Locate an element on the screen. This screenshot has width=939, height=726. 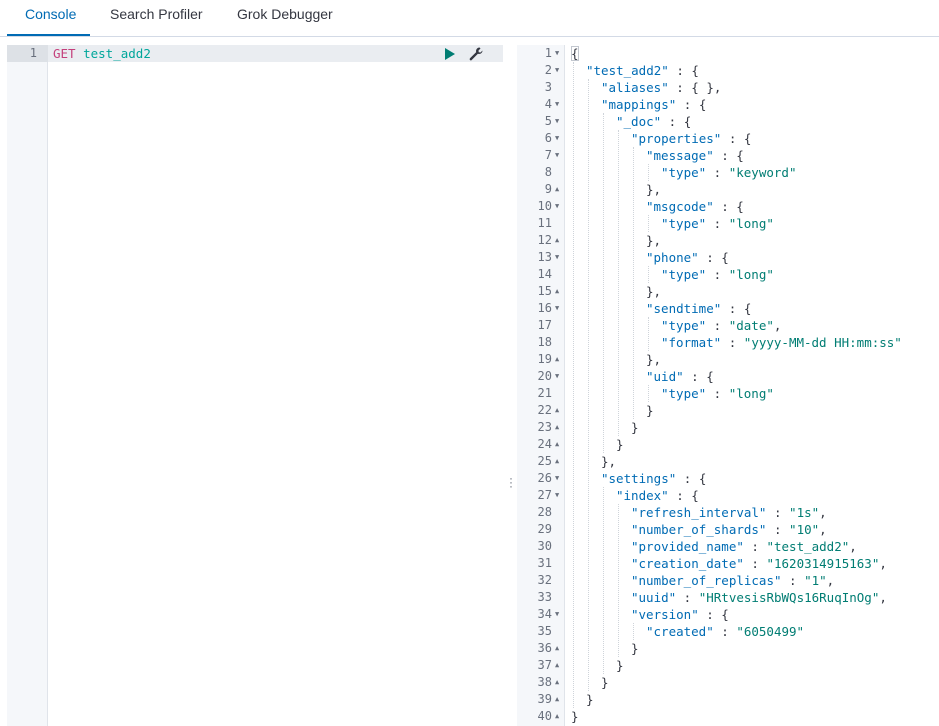
json-key: "aliases" is located at coordinates (635, 87).